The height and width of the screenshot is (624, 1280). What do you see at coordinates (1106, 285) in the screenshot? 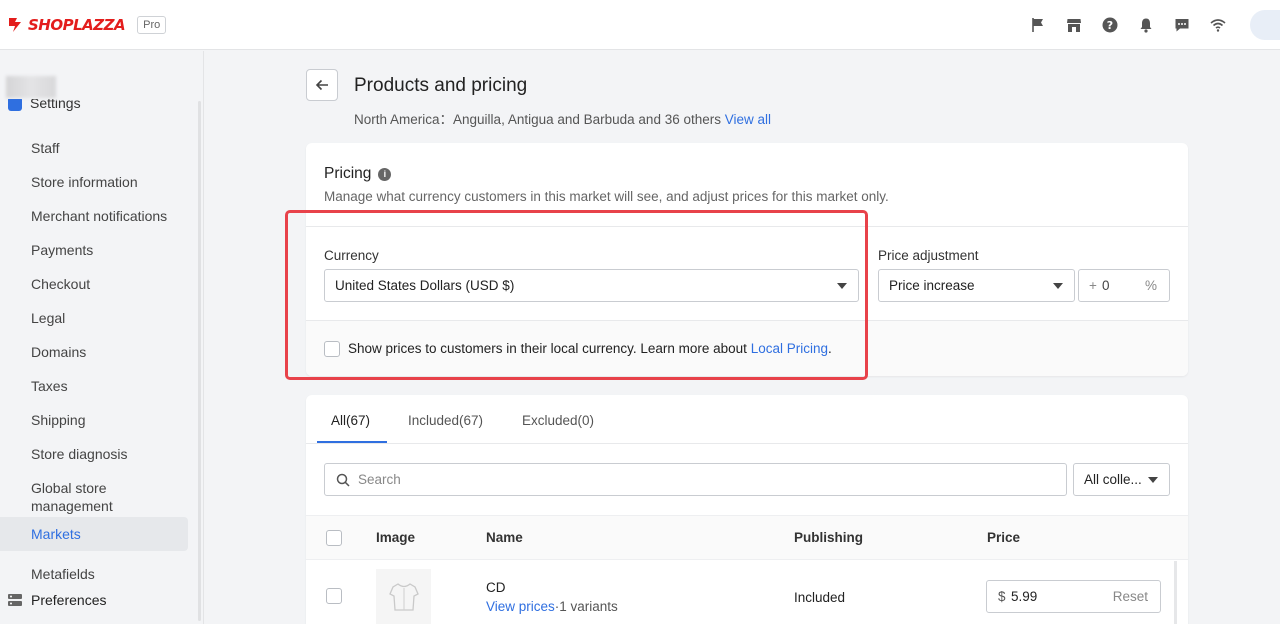
I see `percent-value: 0` at bounding box center [1106, 285].